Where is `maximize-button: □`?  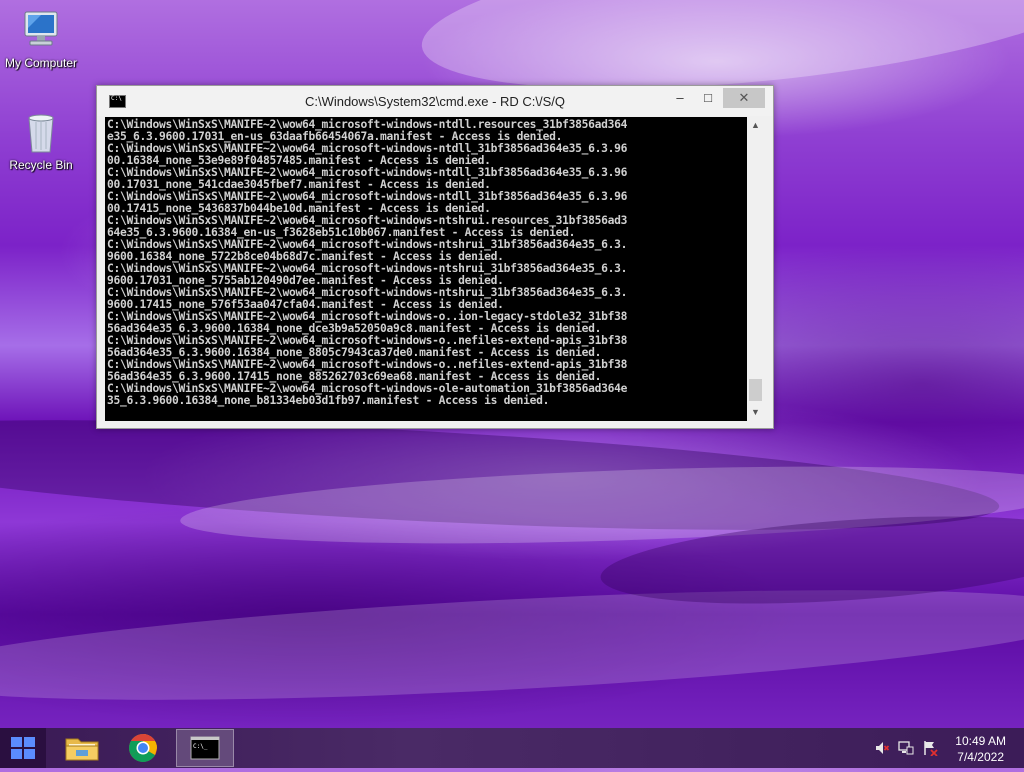 maximize-button: □ is located at coordinates (708, 98).